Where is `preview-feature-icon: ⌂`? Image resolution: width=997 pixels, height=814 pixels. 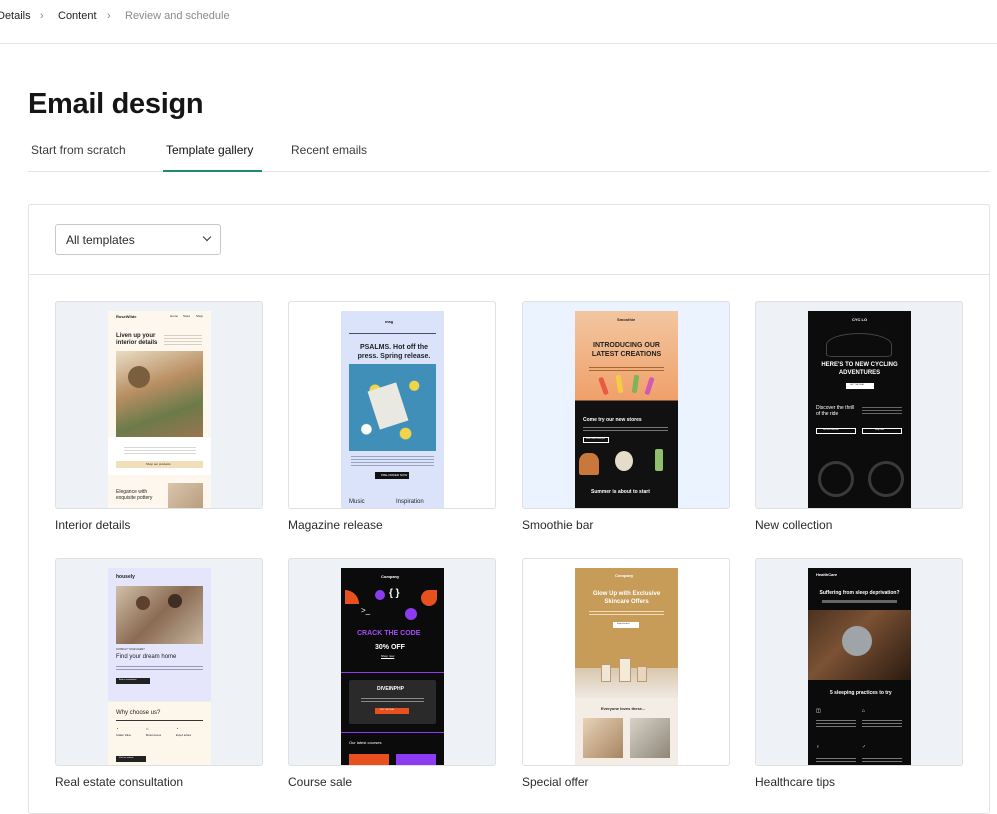 preview-feature-icon: ⌂ is located at coordinates (147, 728).